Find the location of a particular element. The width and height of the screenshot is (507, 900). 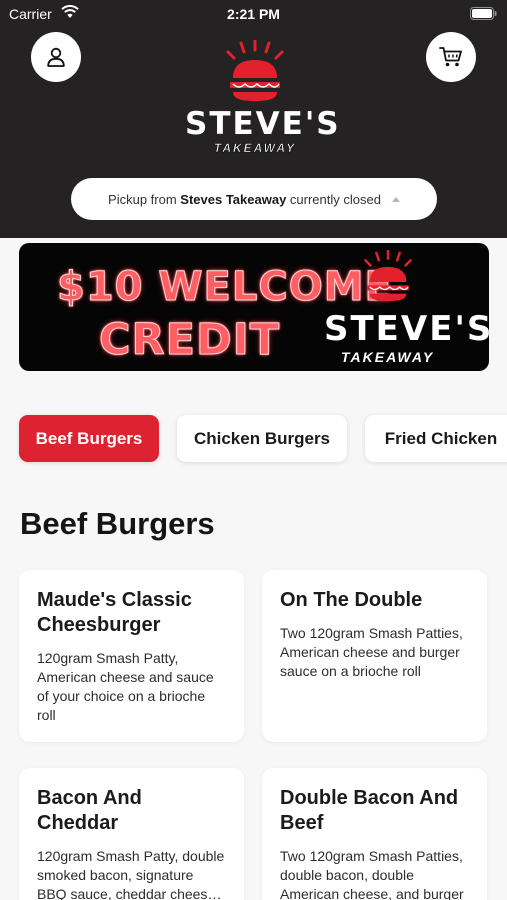

pickup-suffix: currently closed is located at coordinates (335, 199).